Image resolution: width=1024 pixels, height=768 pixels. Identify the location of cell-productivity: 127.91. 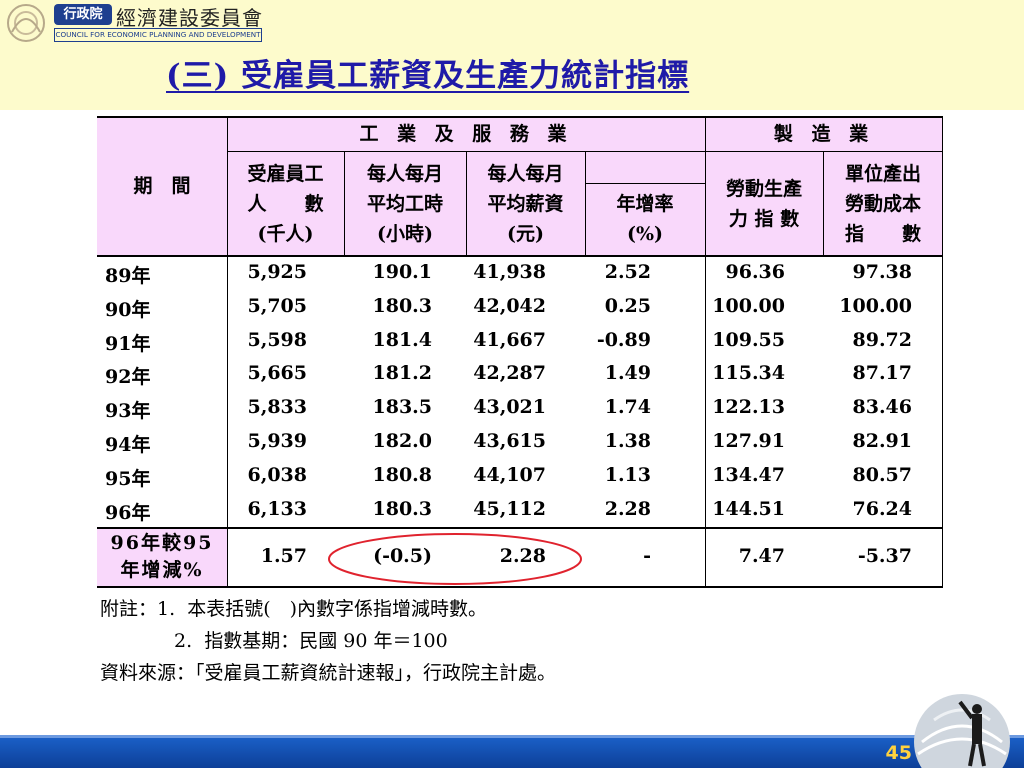
(748, 441).